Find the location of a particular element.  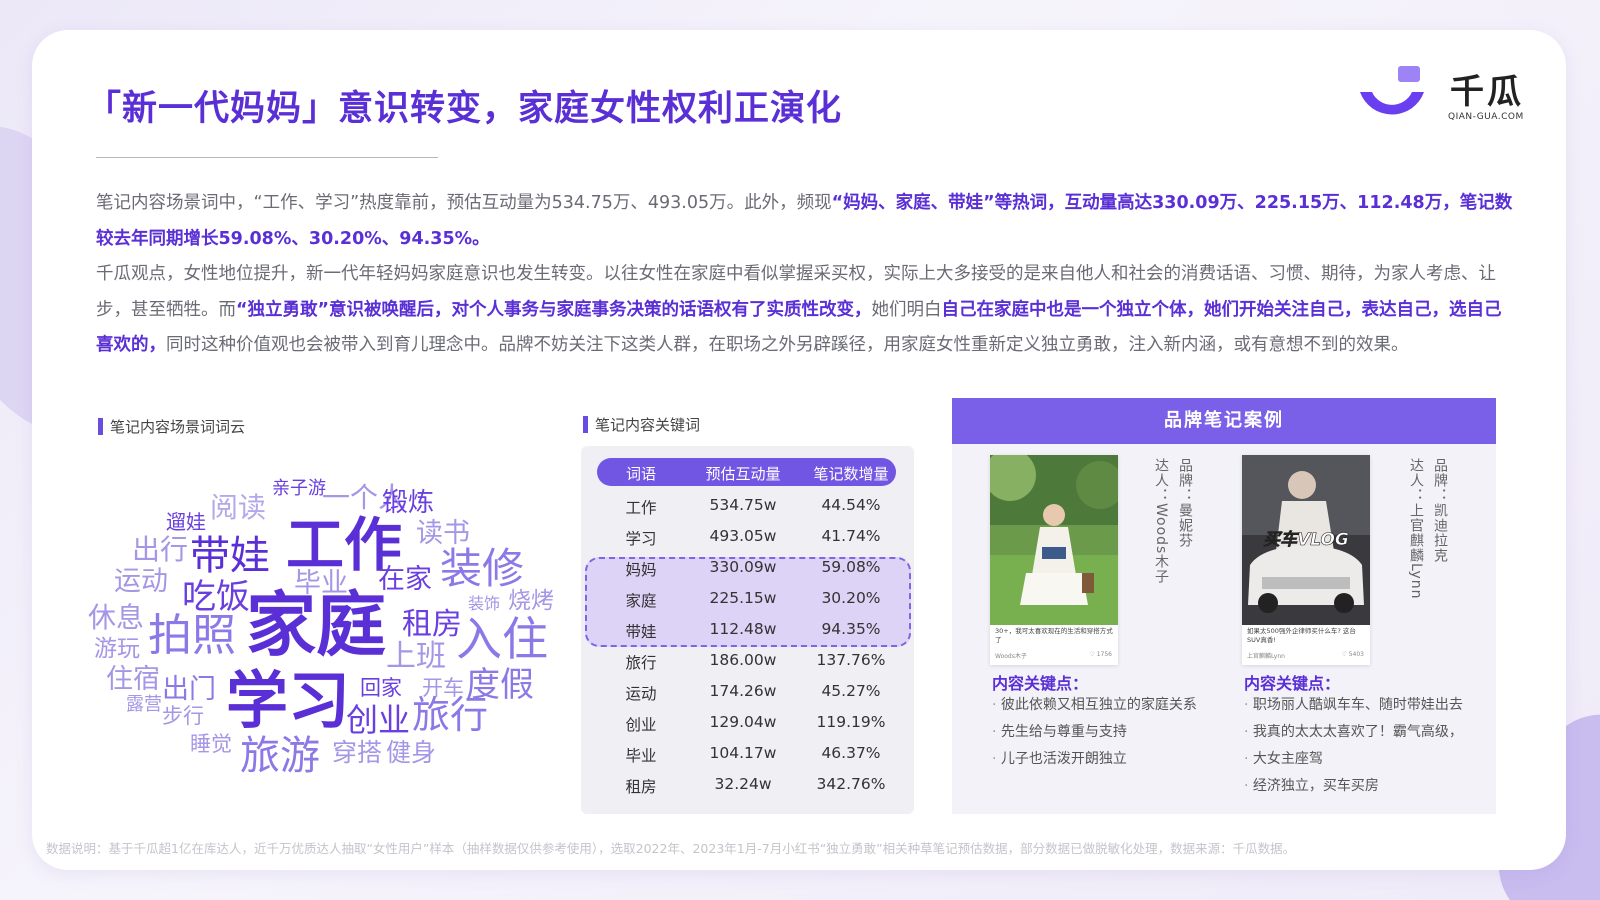

cloud-word: 住宿 is located at coordinates (133, 679).